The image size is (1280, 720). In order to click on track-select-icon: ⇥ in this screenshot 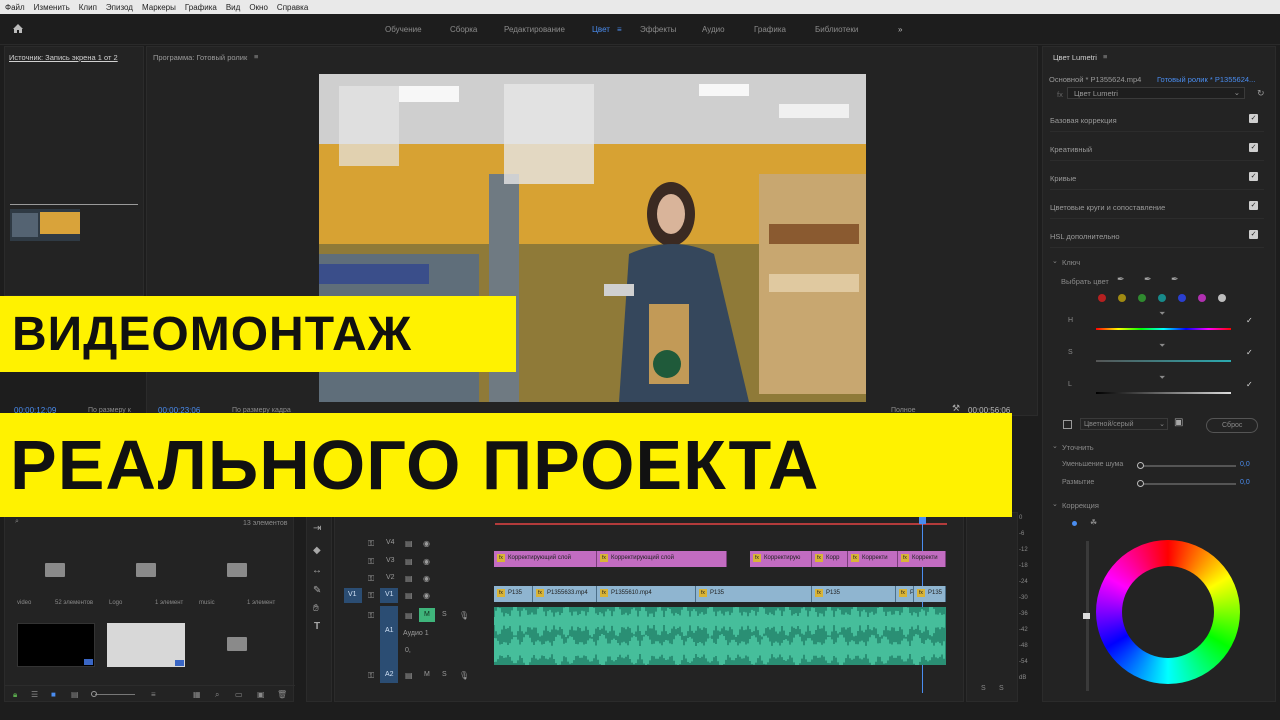, I will do `click(317, 528)`.